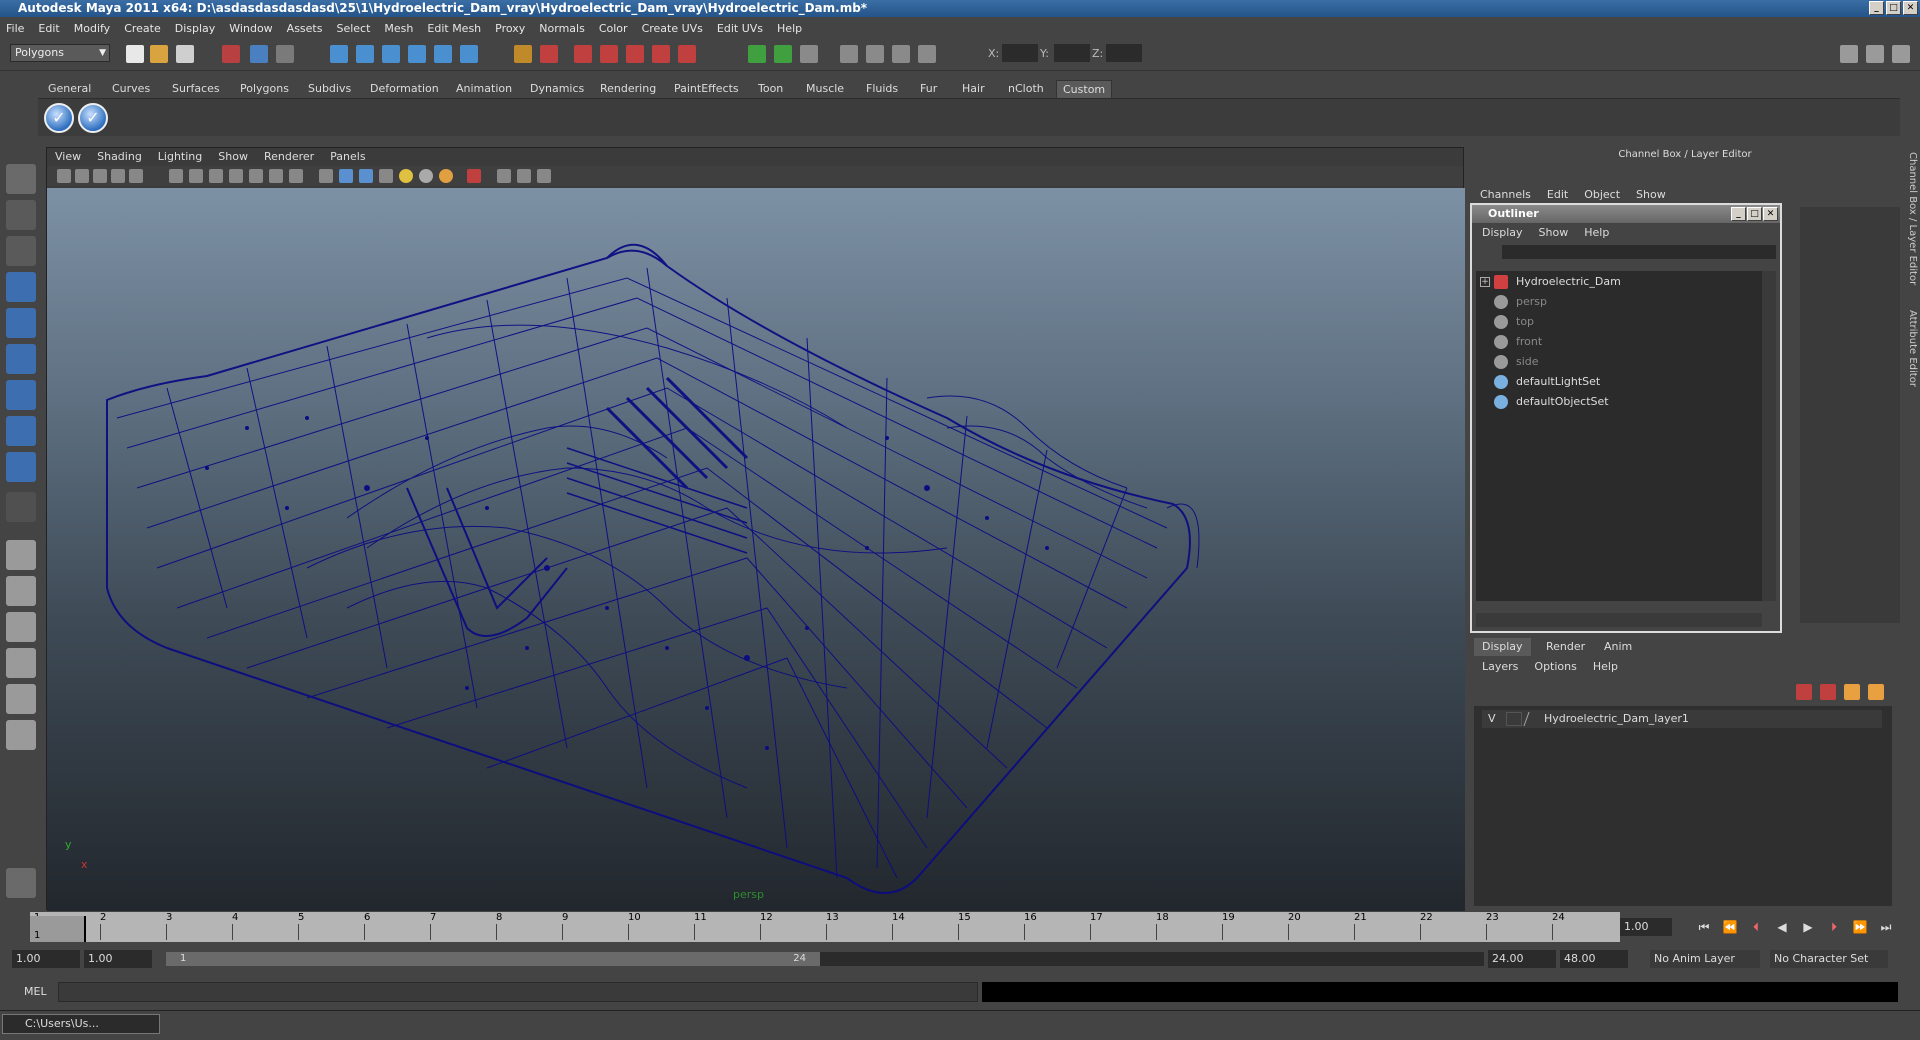 The height and width of the screenshot is (1040, 1920). I want to click on menu-window: Window, so click(250, 28).